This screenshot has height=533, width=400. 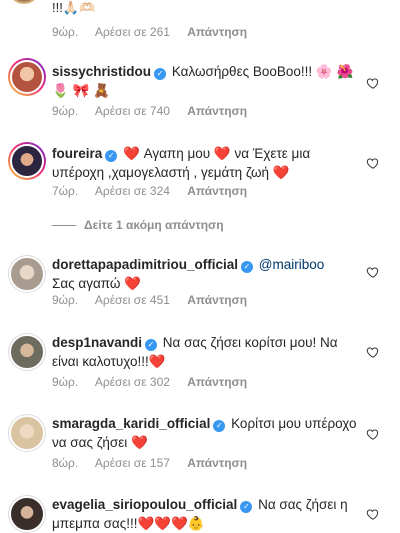 I want to click on comment-likes: Αρέσει σε 324, so click(x=132, y=191).